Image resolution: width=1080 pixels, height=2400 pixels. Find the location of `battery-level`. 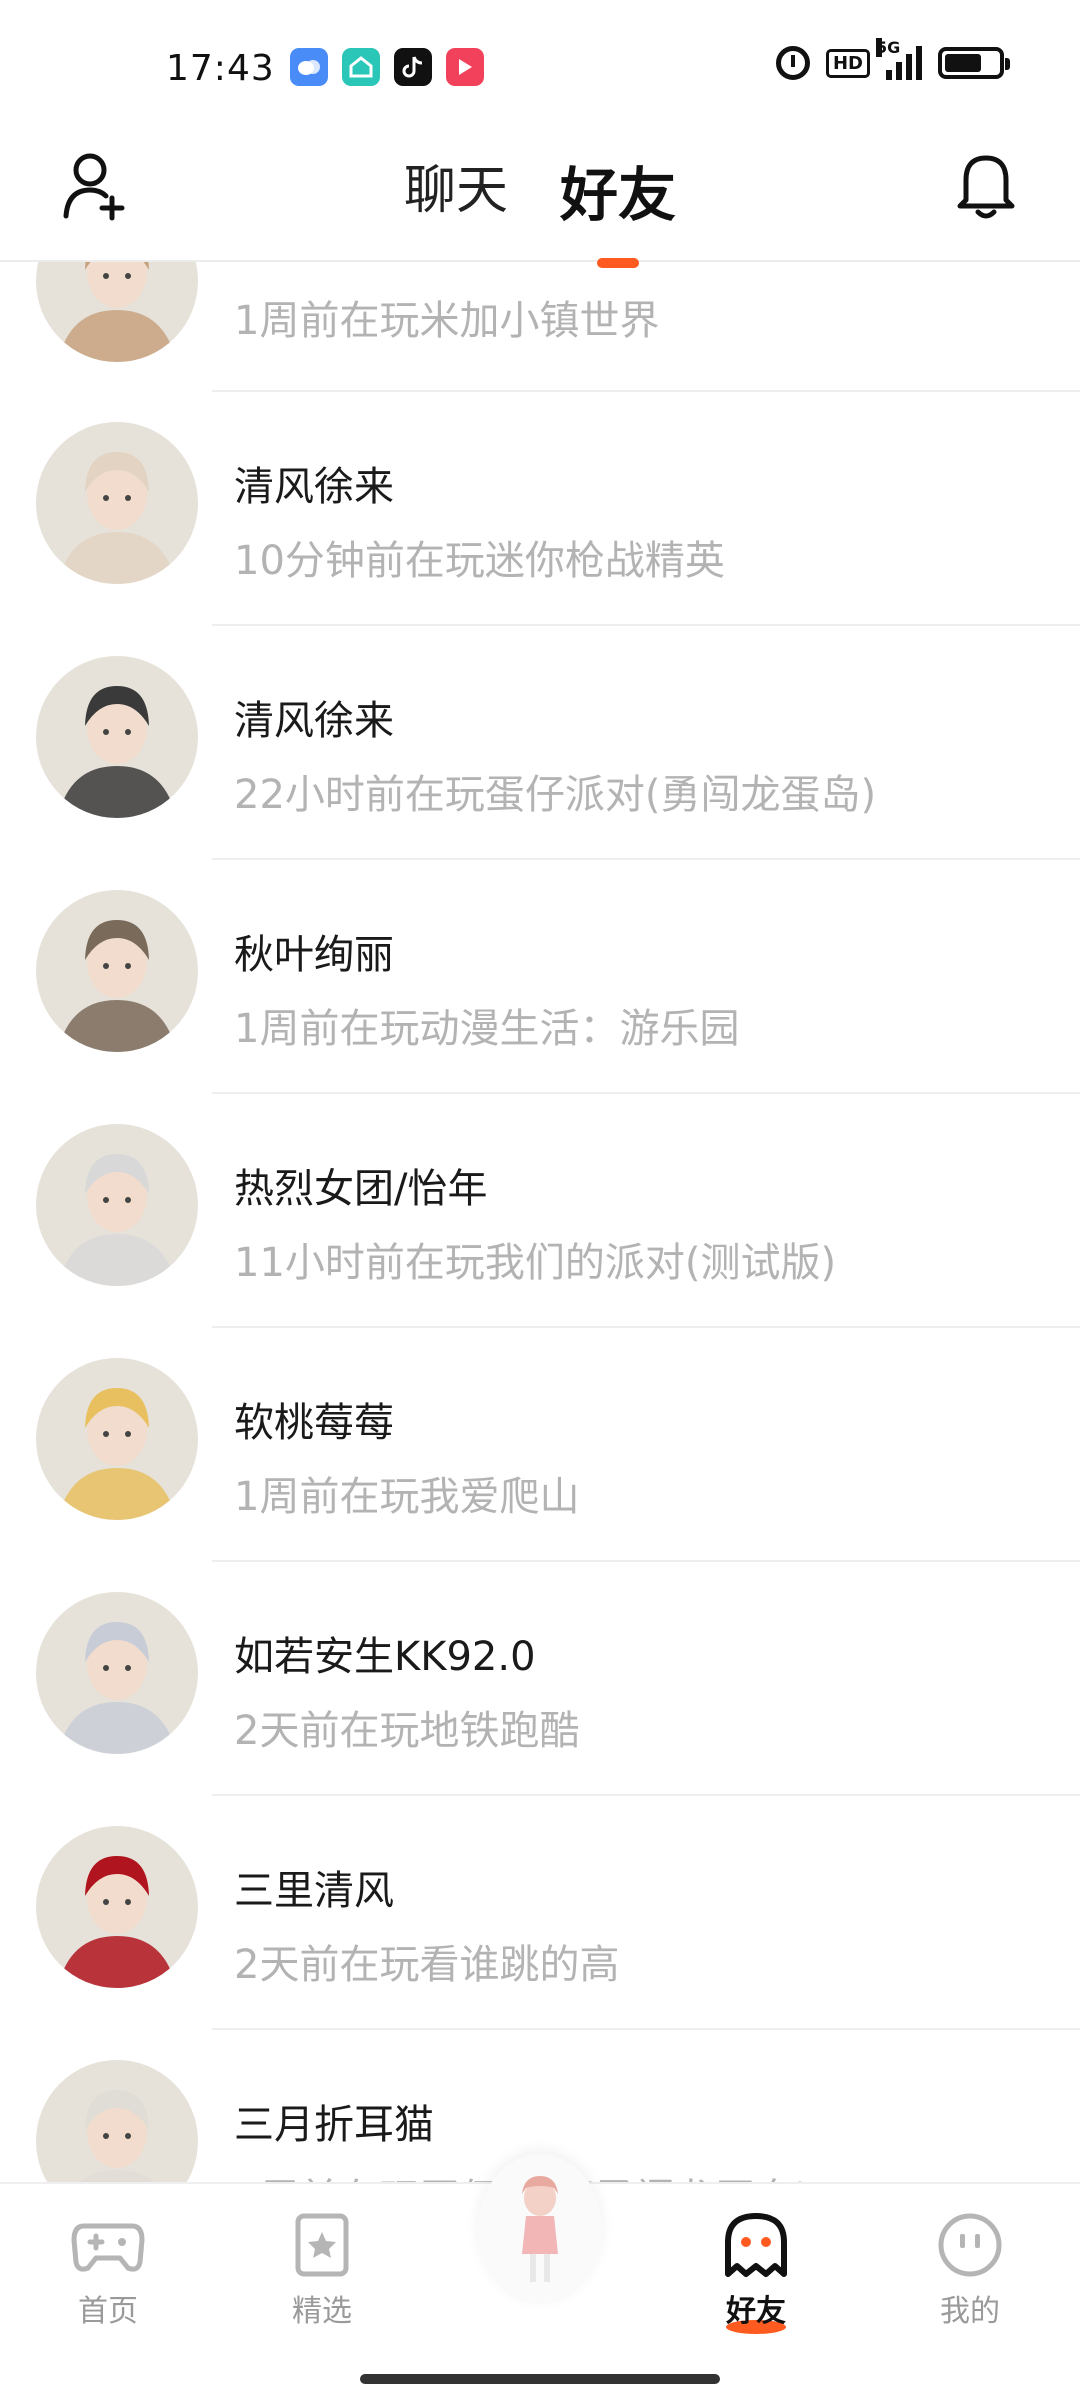

battery-level is located at coordinates (963, 63).